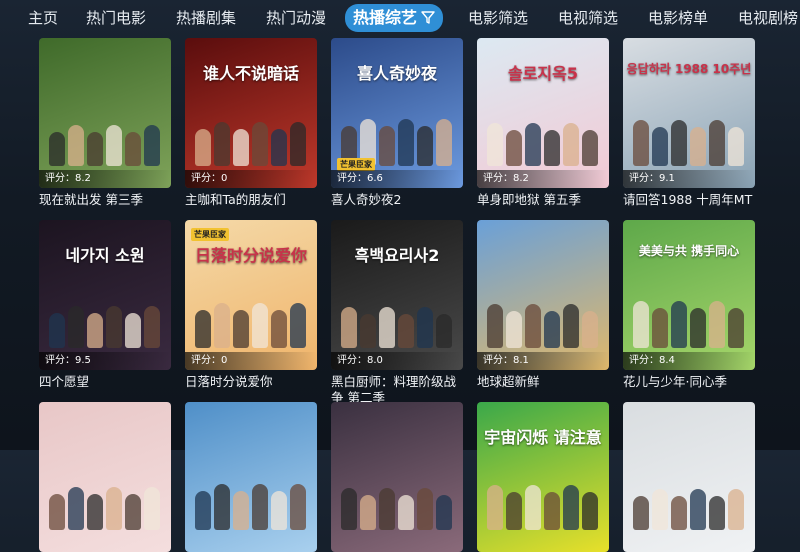 This screenshot has width=800, height=552. I want to click on nav-label: 电影筛选, so click(498, 18).